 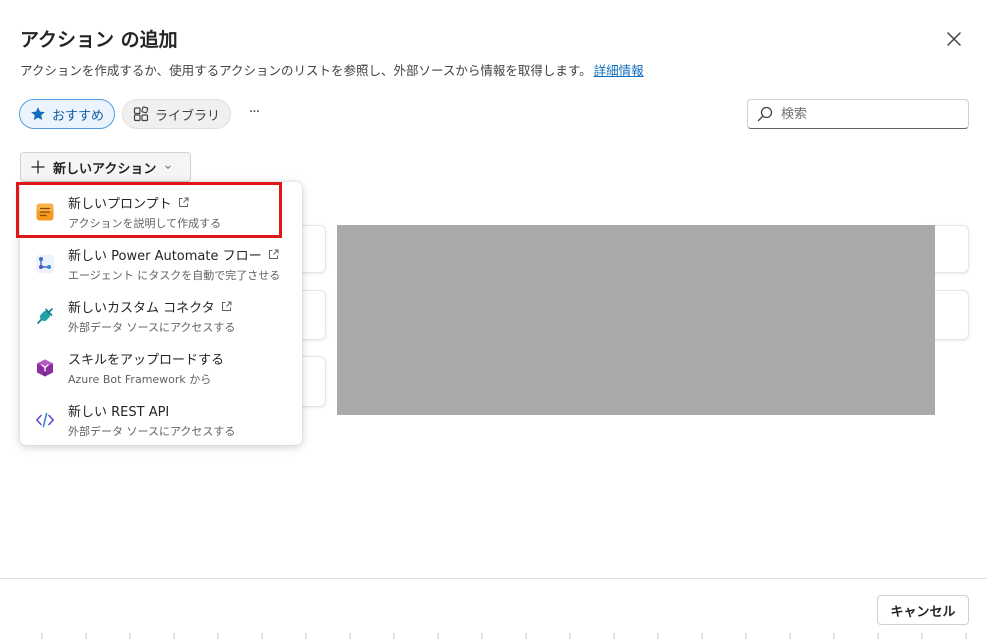 I want to click on code-icon, so click(x=45, y=420).